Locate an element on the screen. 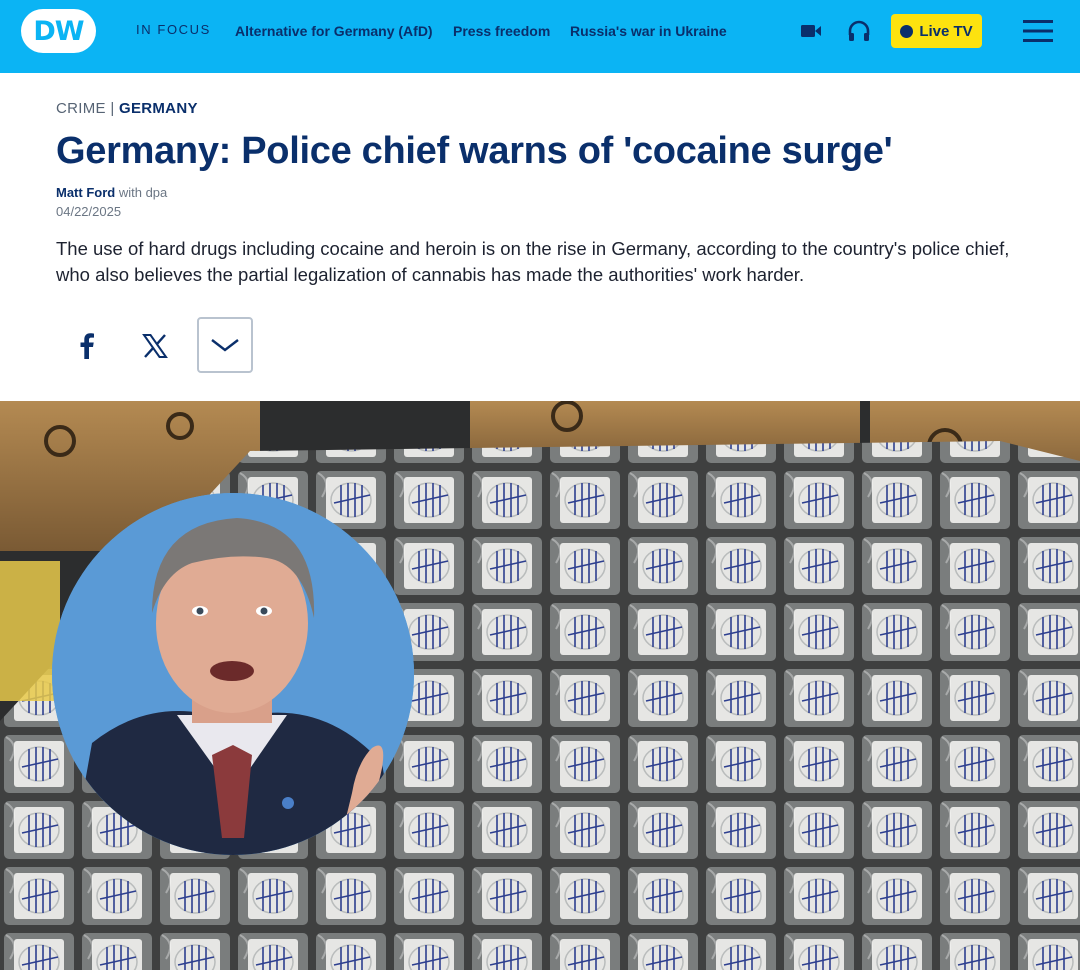 The width and height of the screenshot is (1080, 970). focus-link-press-freedom: Press freedom is located at coordinates (501, 31).